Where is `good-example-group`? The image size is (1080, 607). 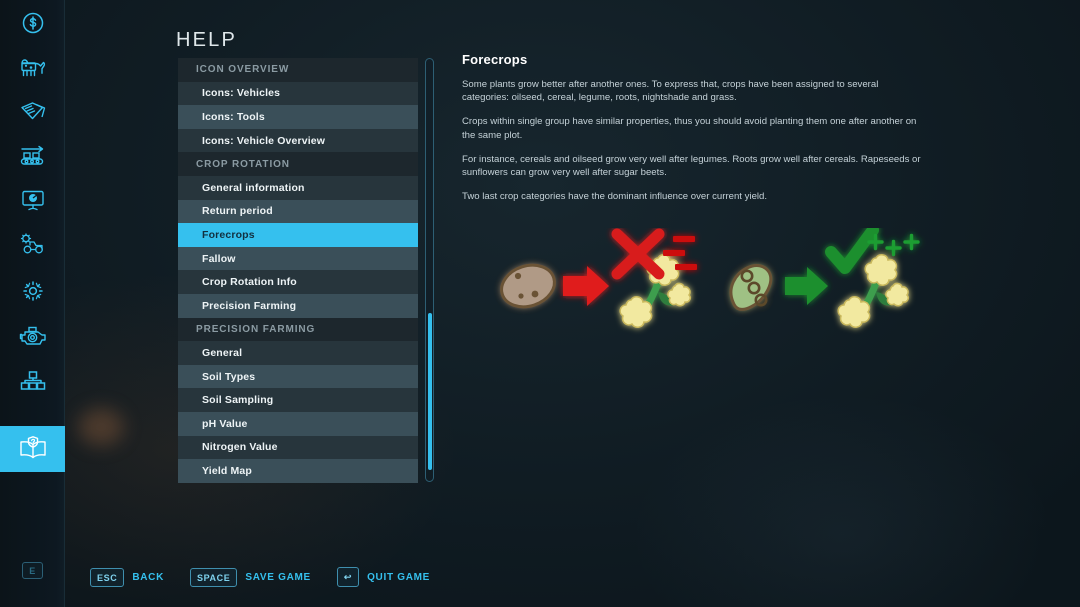 good-example-group is located at coordinates (824, 278).